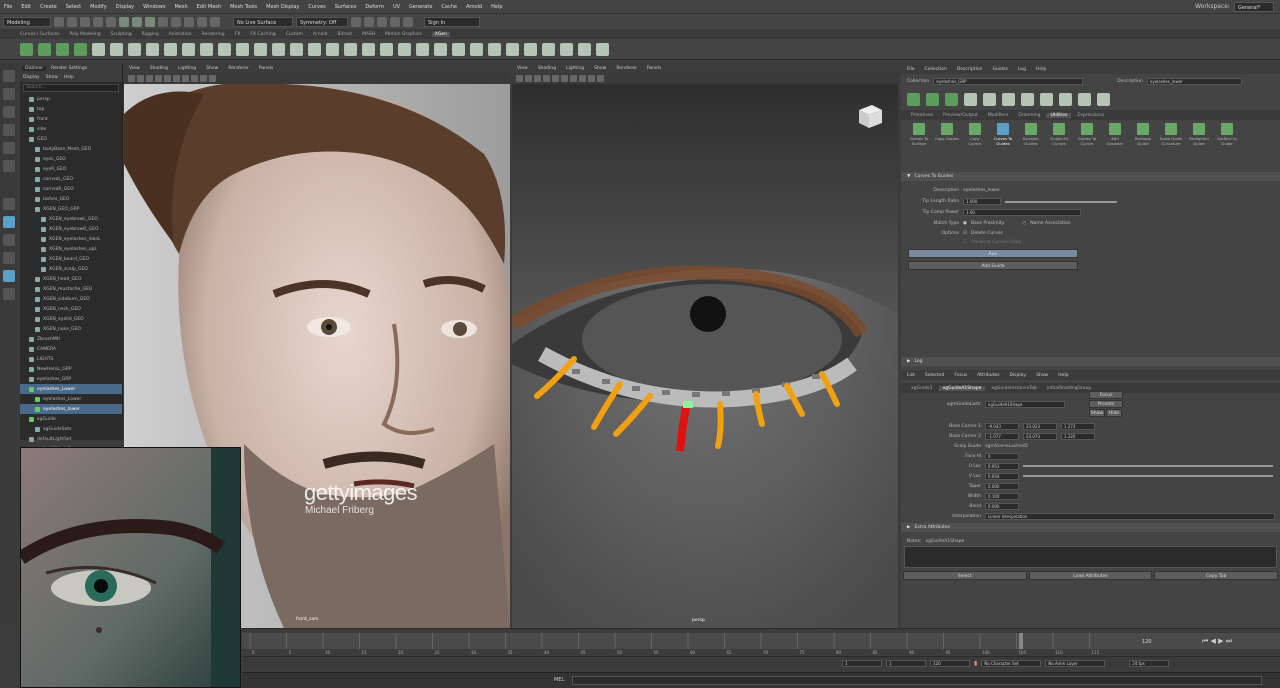 This screenshot has width=1280, height=688. What do you see at coordinates (322, 21) in the screenshot?
I see `symmetry-dropdown: Symmetry: Off` at bounding box center [322, 21].